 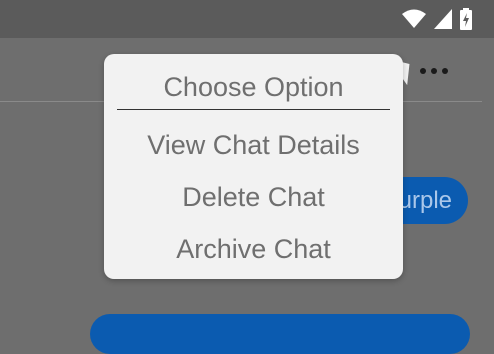 What do you see at coordinates (253, 197) in the screenshot?
I see `delete-chat-option: Delete Chat` at bounding box center [253, 197].